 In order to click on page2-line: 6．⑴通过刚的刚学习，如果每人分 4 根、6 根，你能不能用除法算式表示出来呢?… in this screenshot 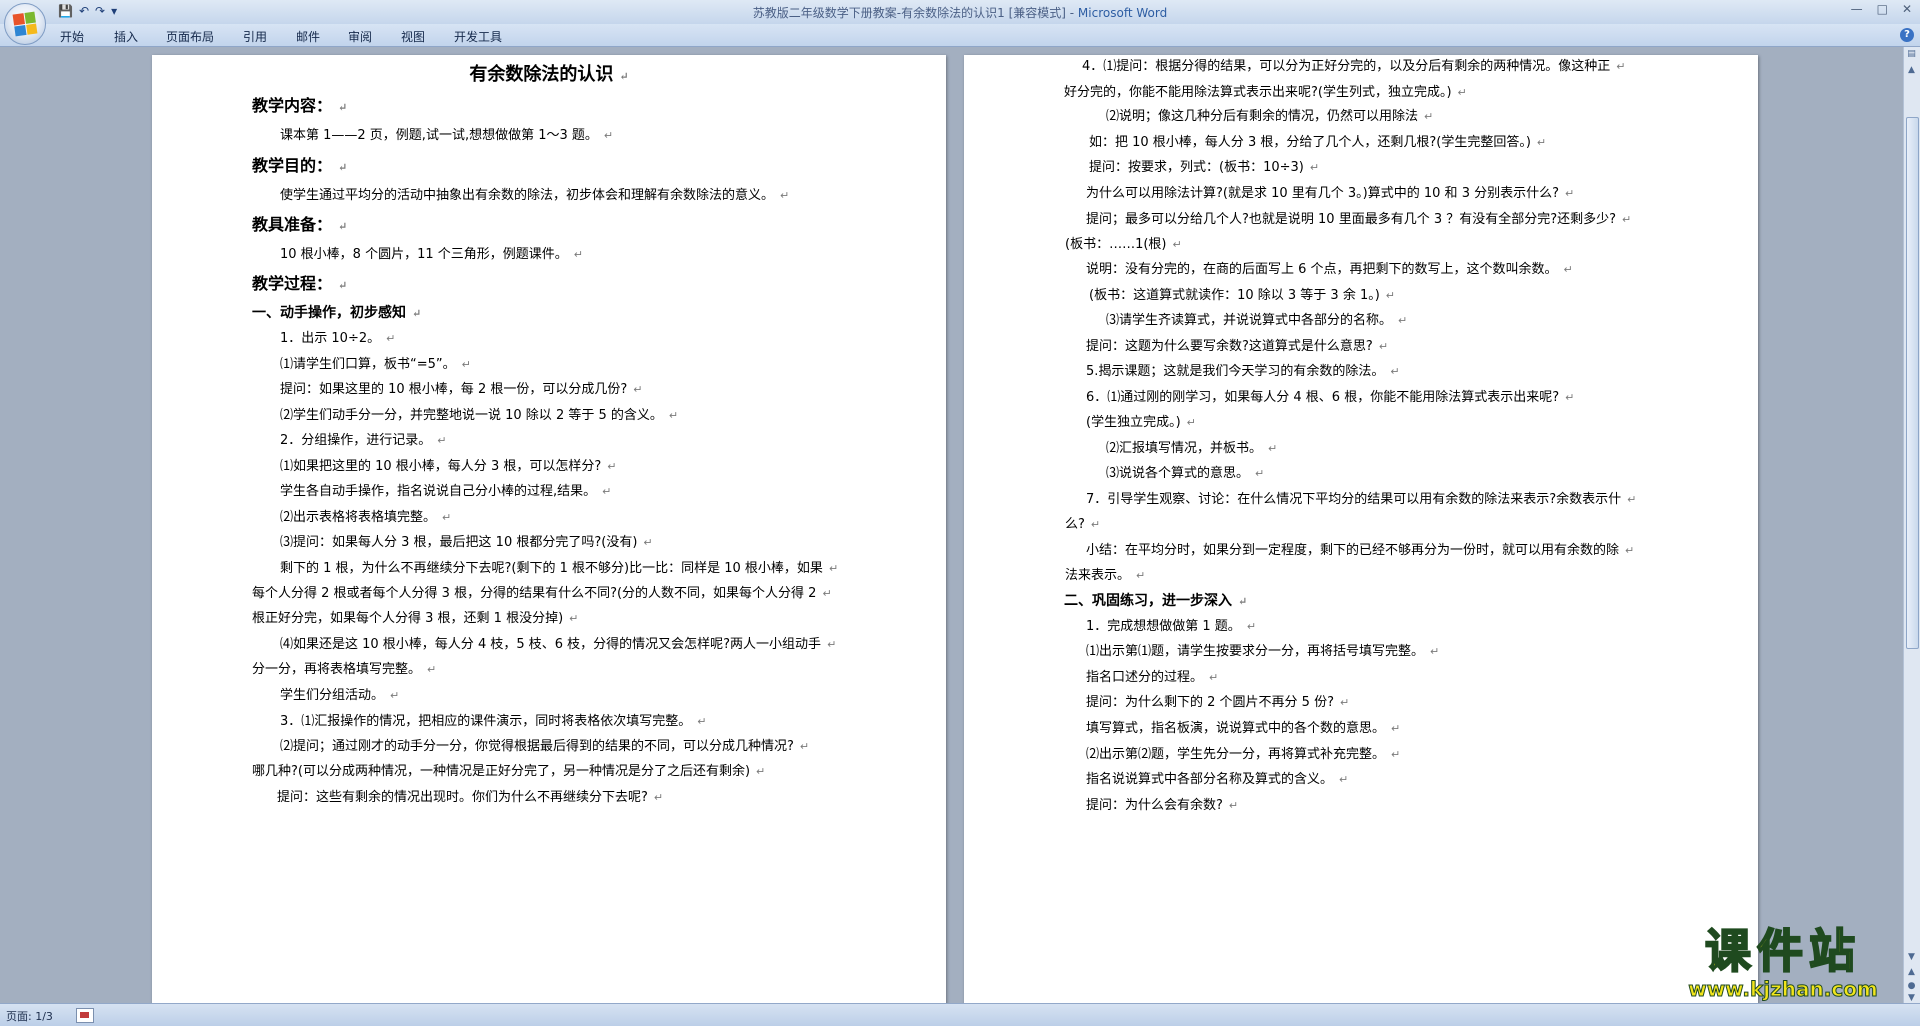, I will do `click(1330, 398)`.